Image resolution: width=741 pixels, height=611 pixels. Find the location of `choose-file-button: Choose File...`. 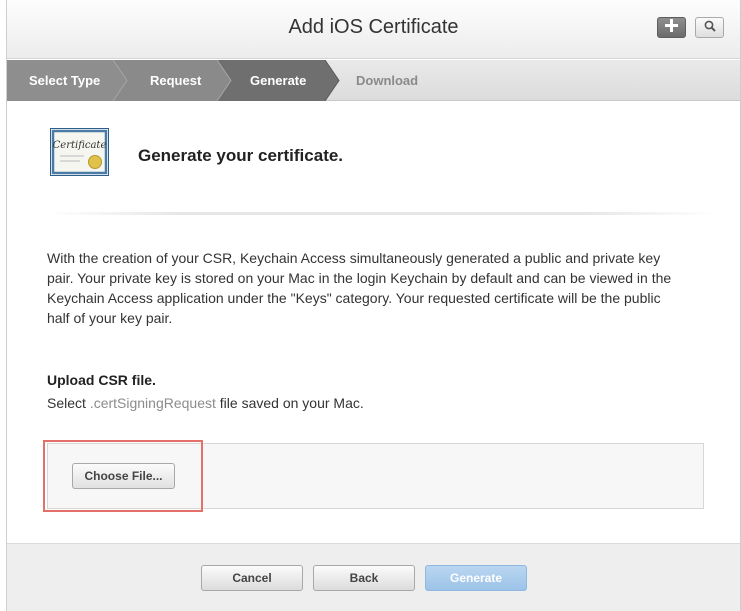

choose-file-button: Choose File... is located at coordinates (123, 476).